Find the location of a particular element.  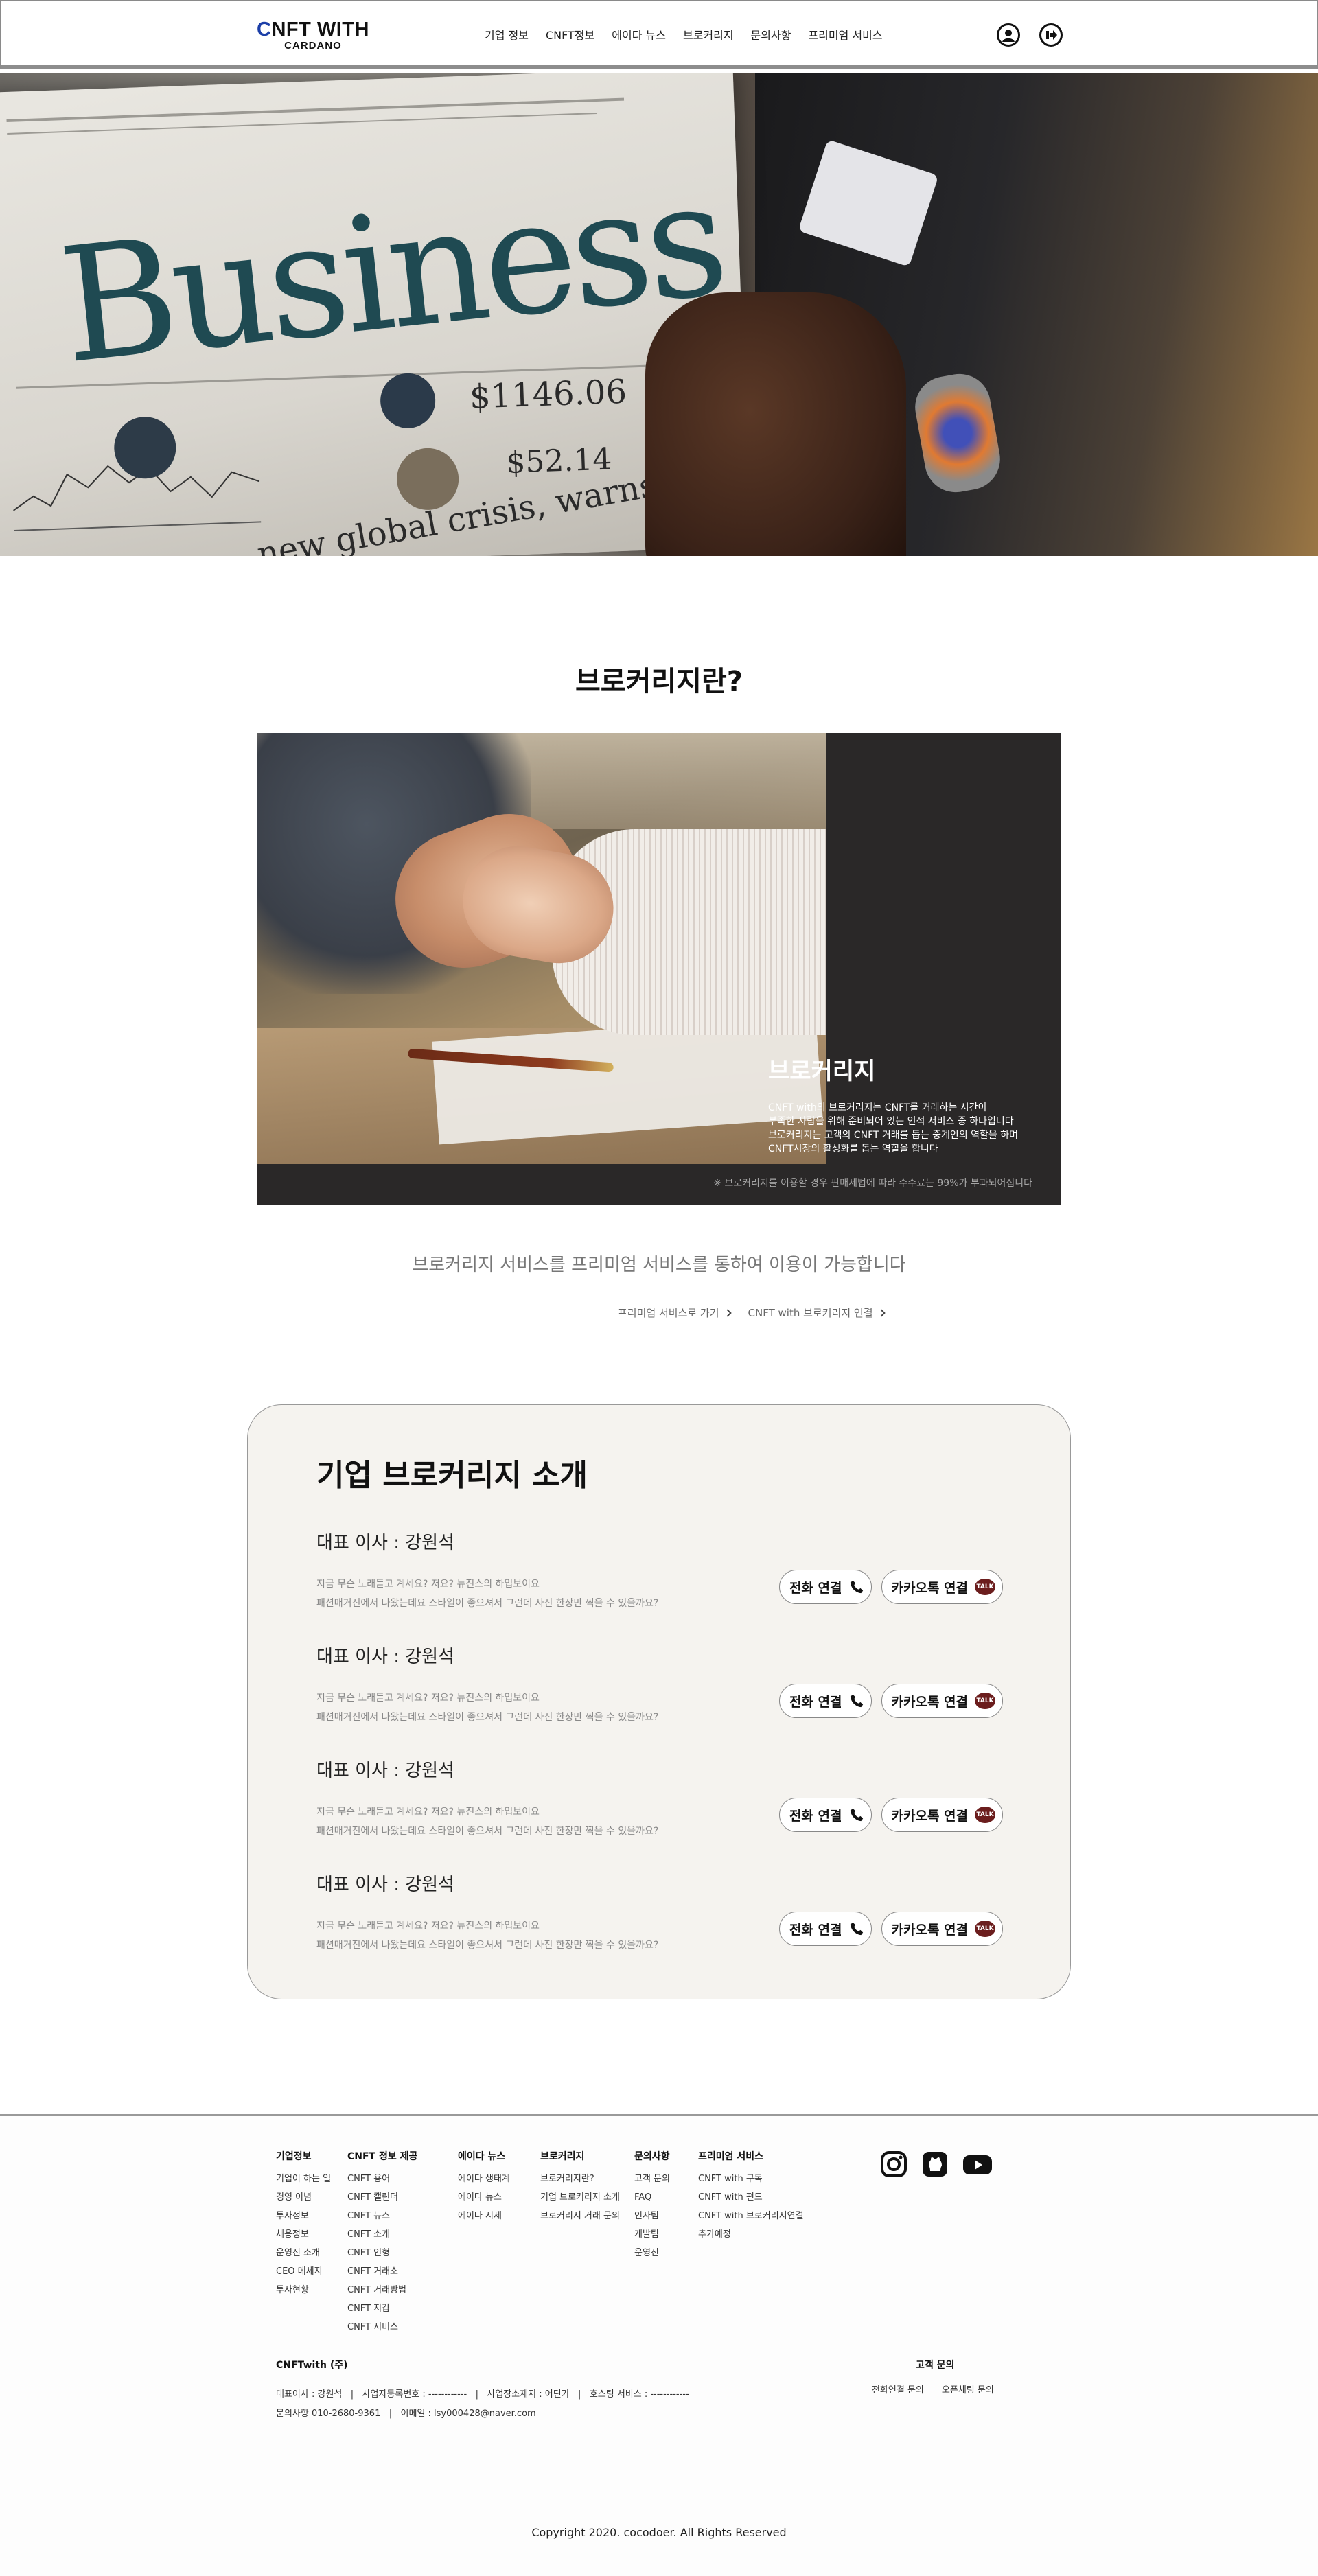

github-icon is located at coordinates (935, 2164).